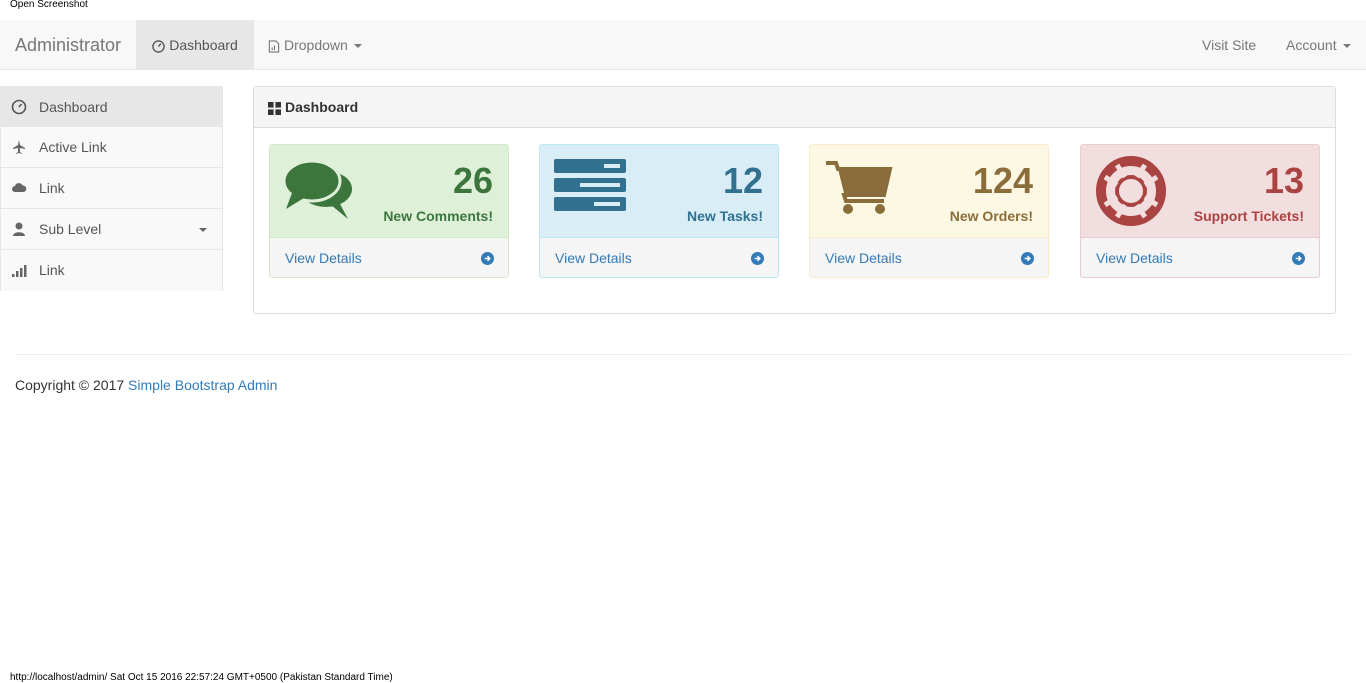 The height and width of the screenshot is (683, 1366). I want to click on nav-dashboard: Dashboard, so click(195, 45).